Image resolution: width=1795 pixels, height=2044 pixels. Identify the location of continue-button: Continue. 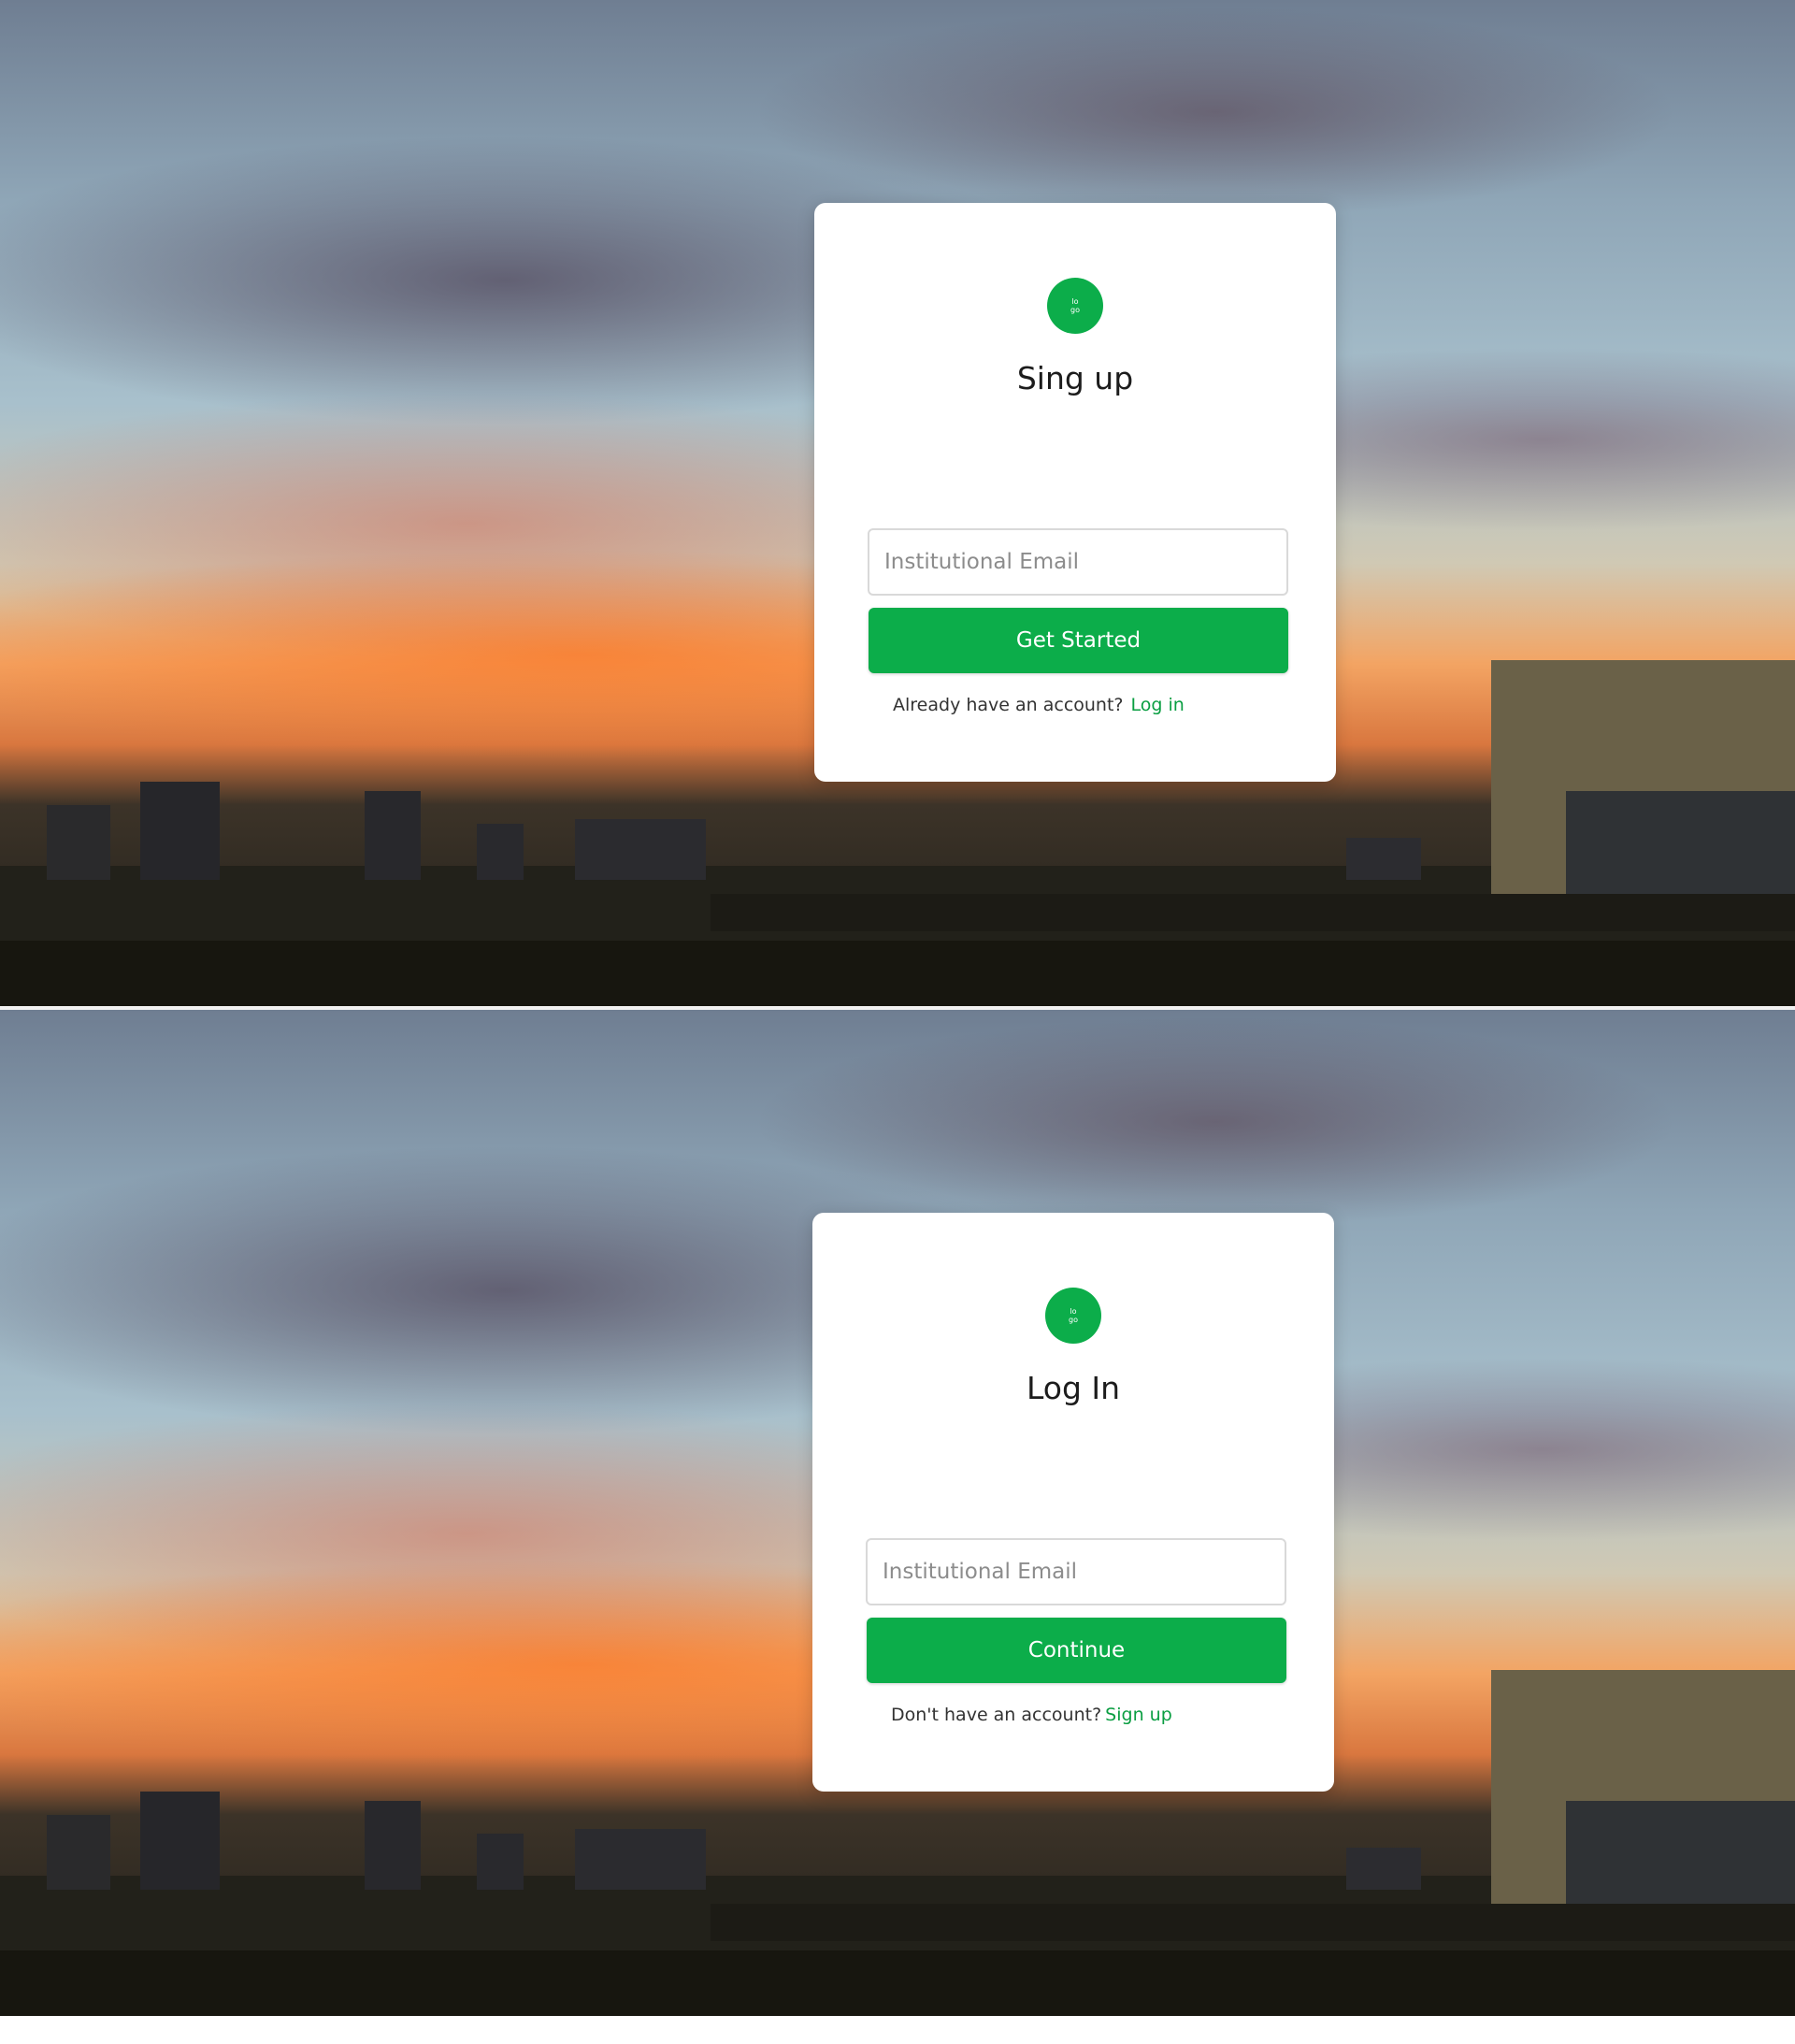
(1076, 1650).